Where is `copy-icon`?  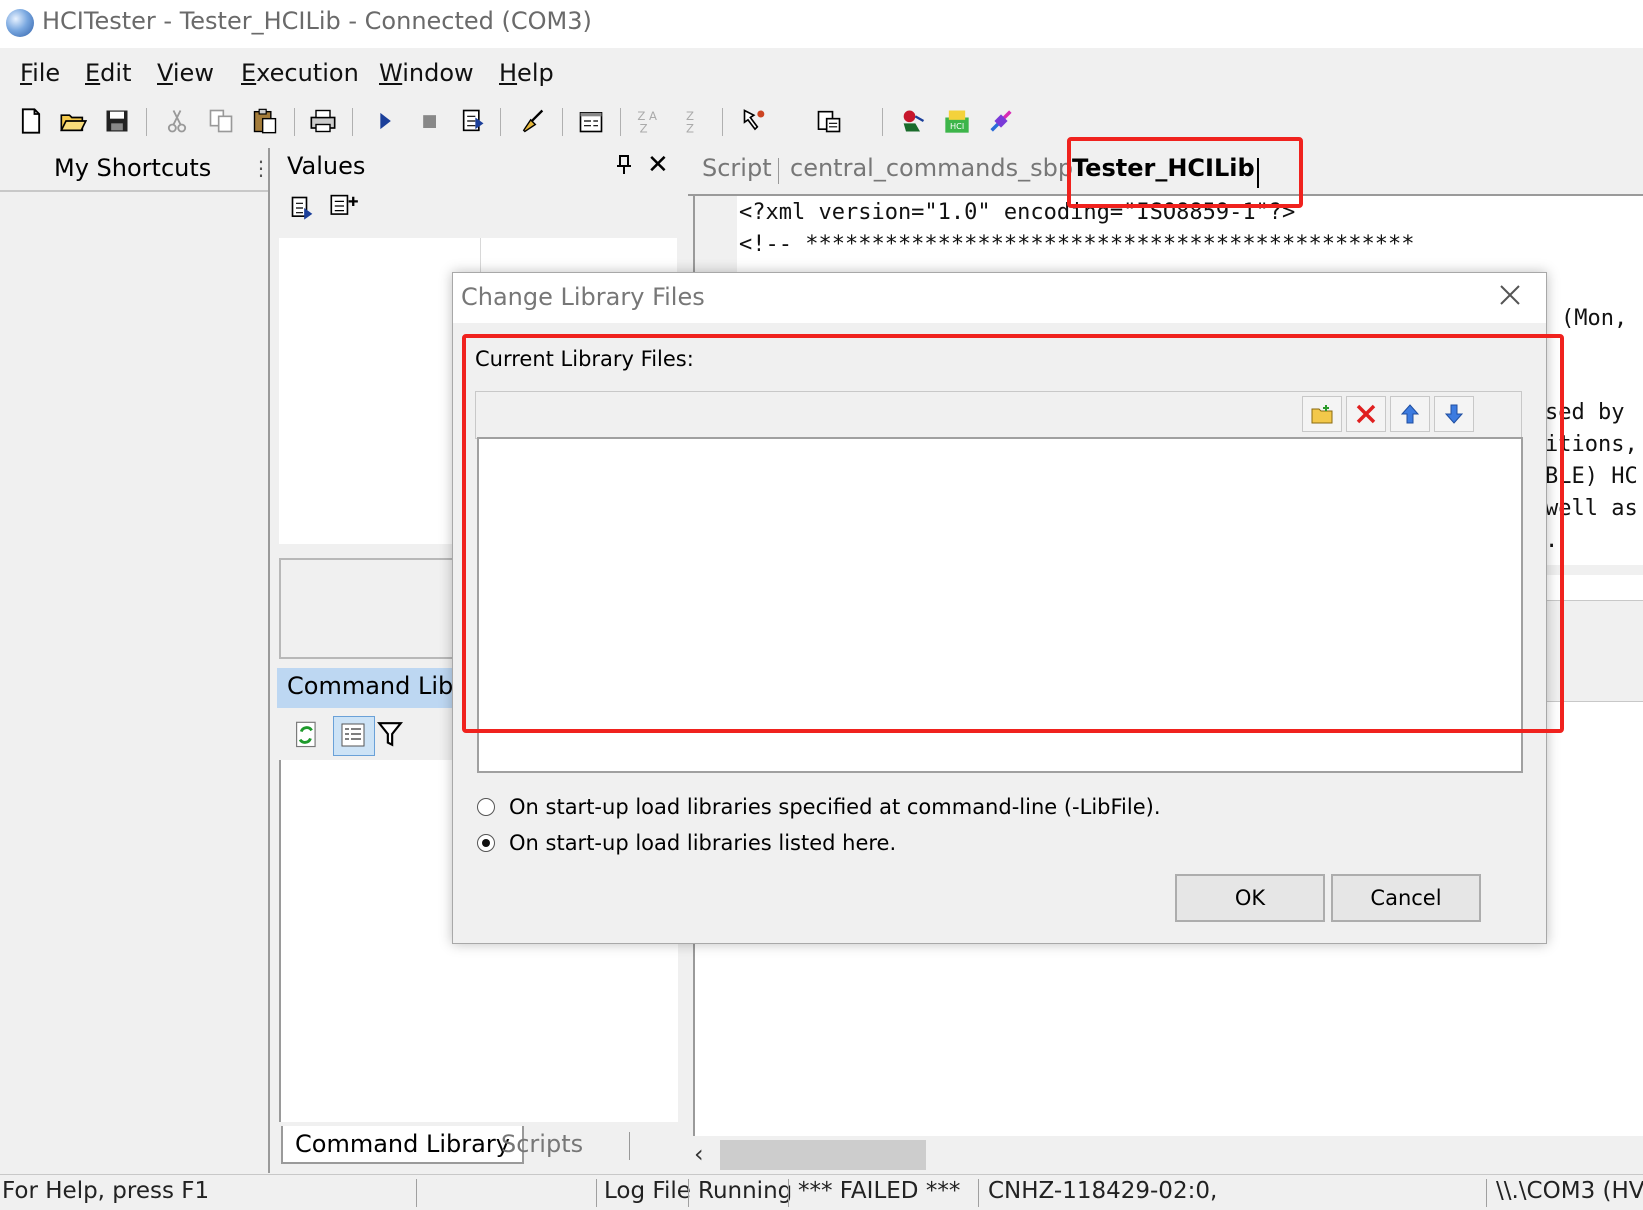
copy-icon is located at coordinates (221, 121).